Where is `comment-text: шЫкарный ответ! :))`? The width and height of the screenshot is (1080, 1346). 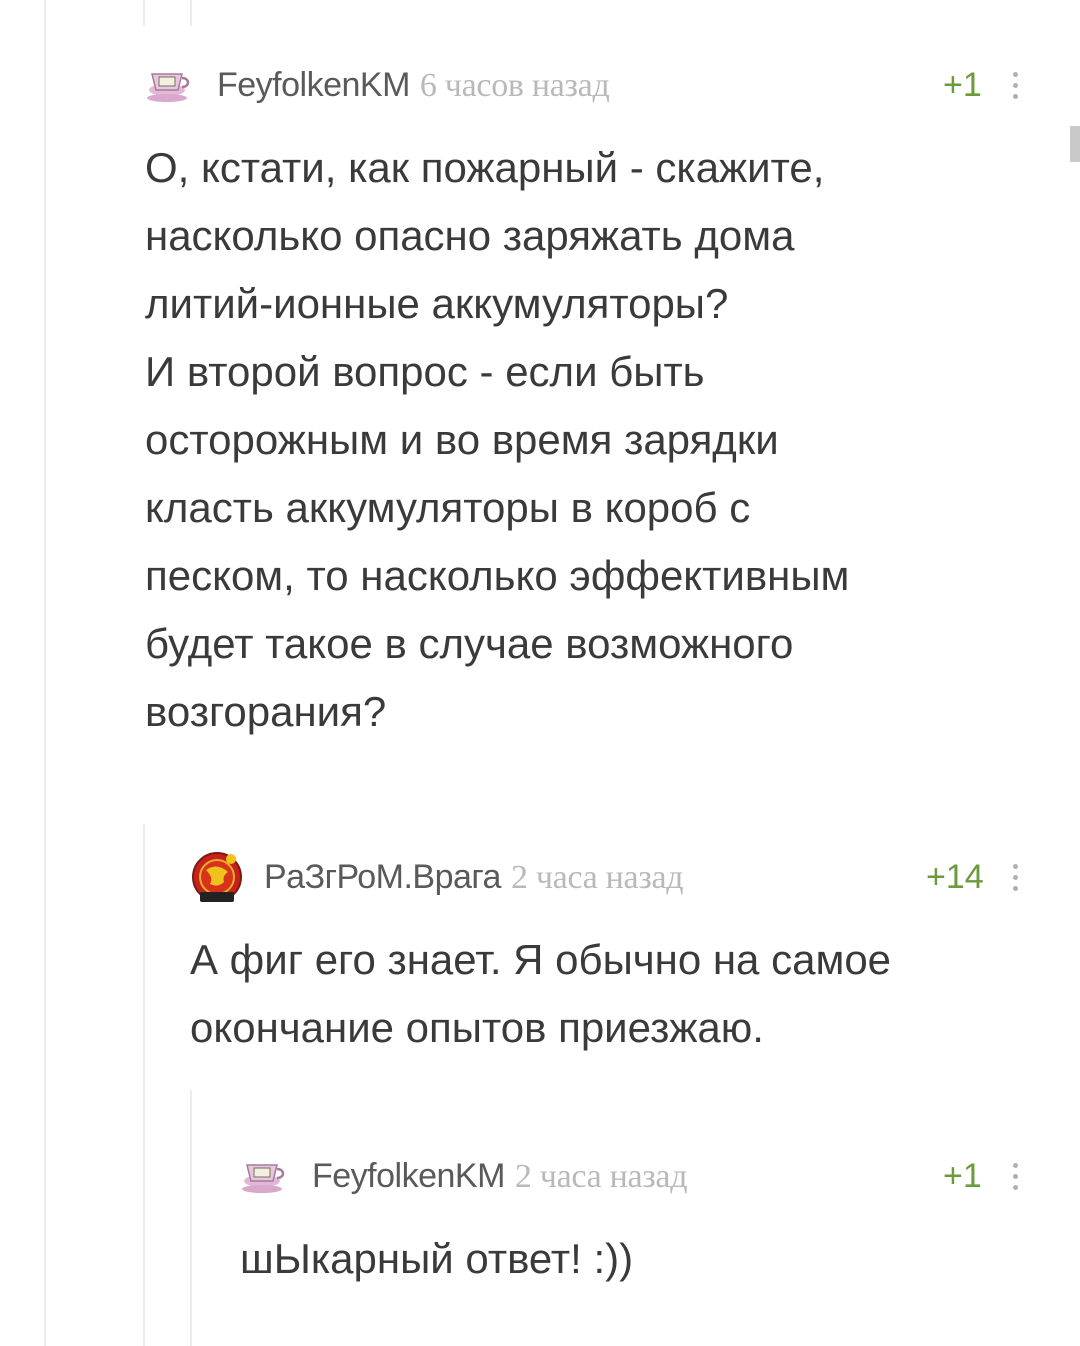 comment-text: шЫкарный ответ! :)) is located at coordinates (437, 1258).